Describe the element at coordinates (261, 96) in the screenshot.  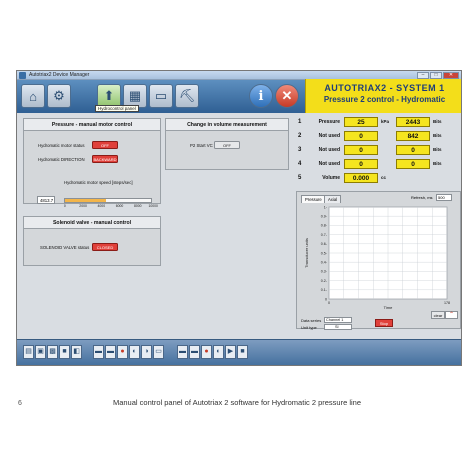
I see `info-icon: i` at that location.